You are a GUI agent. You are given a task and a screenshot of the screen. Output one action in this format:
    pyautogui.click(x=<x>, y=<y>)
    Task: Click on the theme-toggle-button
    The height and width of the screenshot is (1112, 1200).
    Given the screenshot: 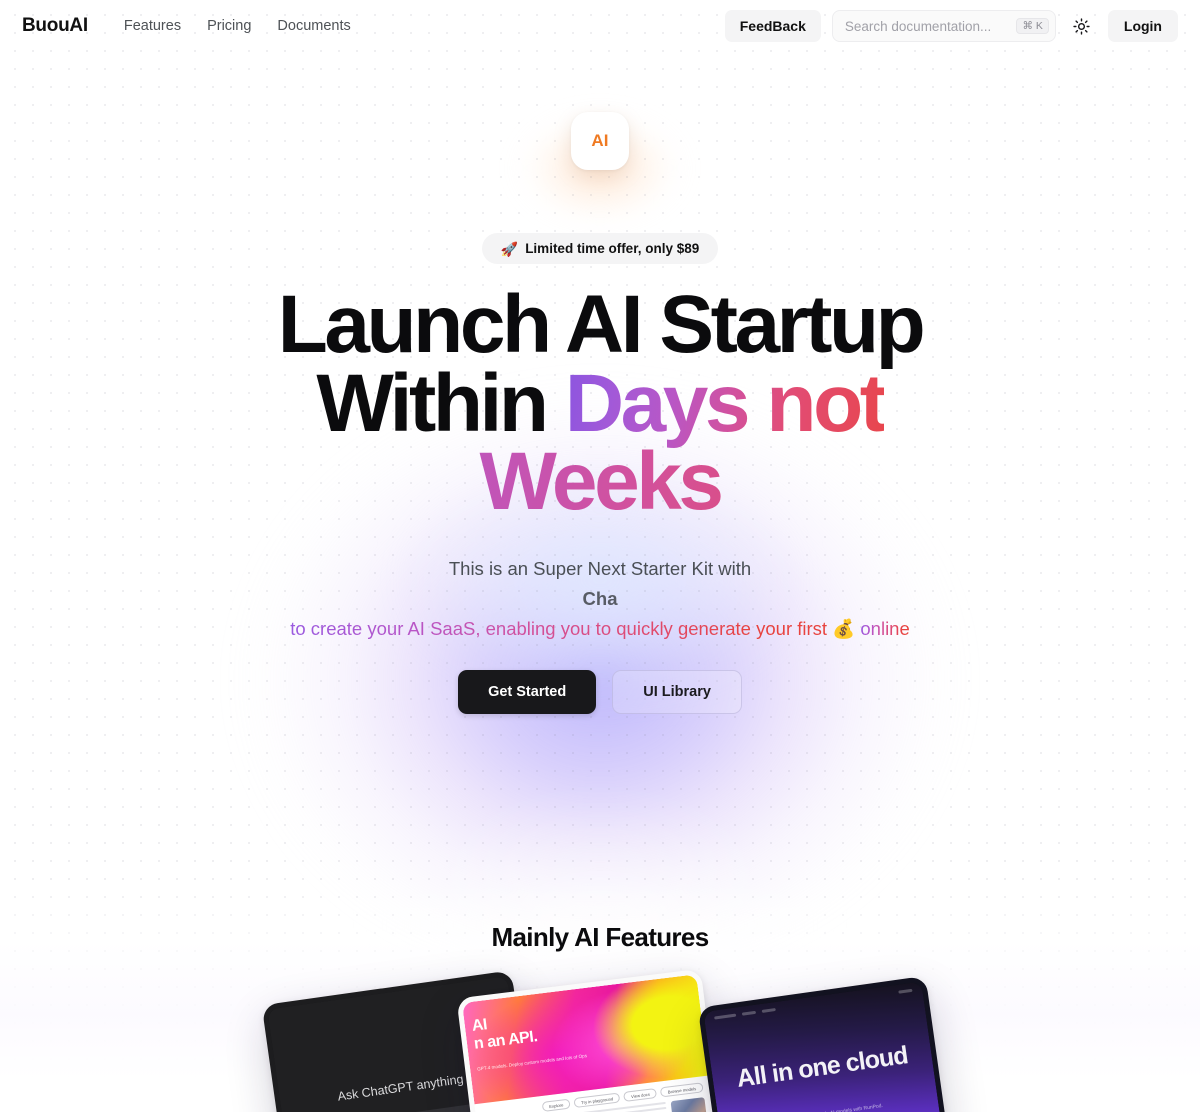 What is the action you would take?
    pyautogui.click(x=1082, y=26)
    